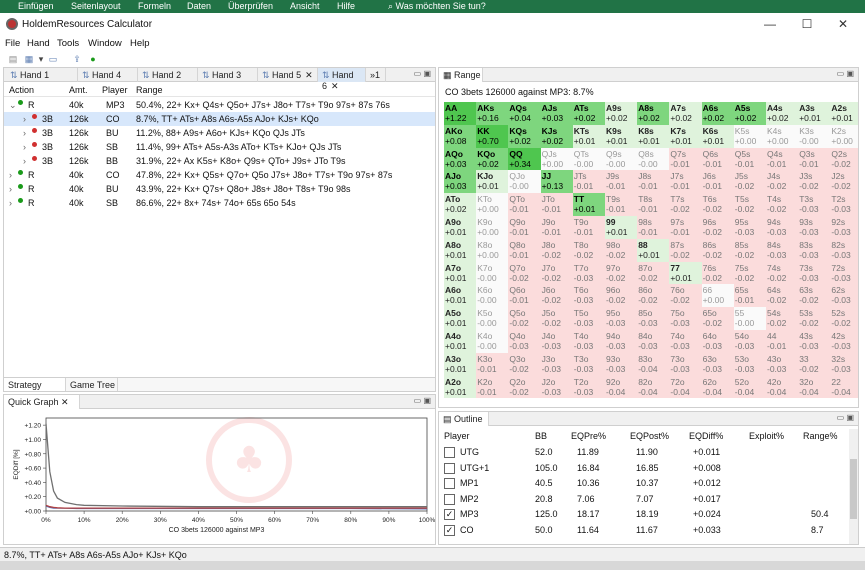 This screenshot has height=570, width=865. I want to click on range-cell: A3s +0.01, so click(815, 113).